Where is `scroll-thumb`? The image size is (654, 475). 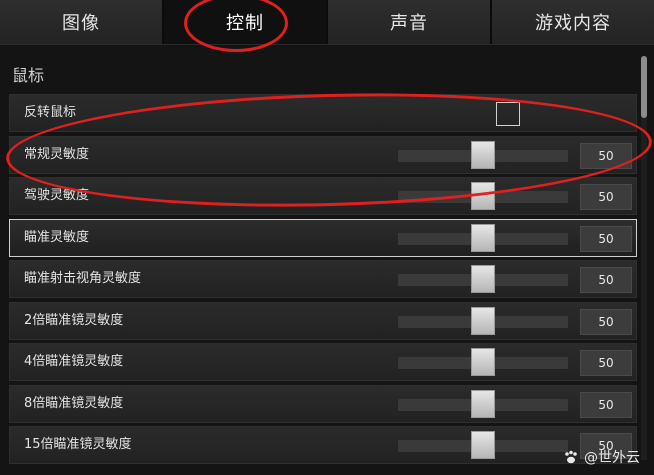
scroll-thumb is located at coordinates (644, 87).